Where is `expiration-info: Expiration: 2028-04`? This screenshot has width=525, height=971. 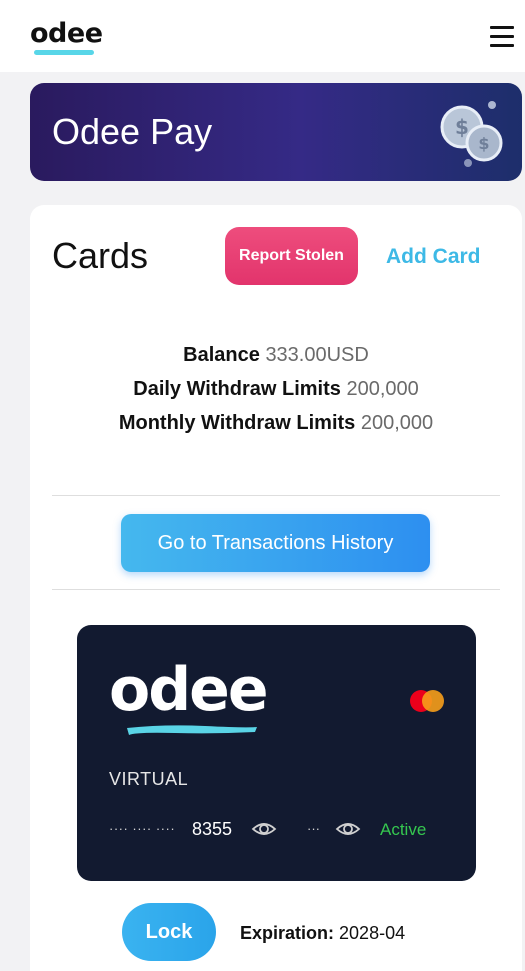 expiration-info: Expiration: 2028-04 is located at coordinates (322, 933).